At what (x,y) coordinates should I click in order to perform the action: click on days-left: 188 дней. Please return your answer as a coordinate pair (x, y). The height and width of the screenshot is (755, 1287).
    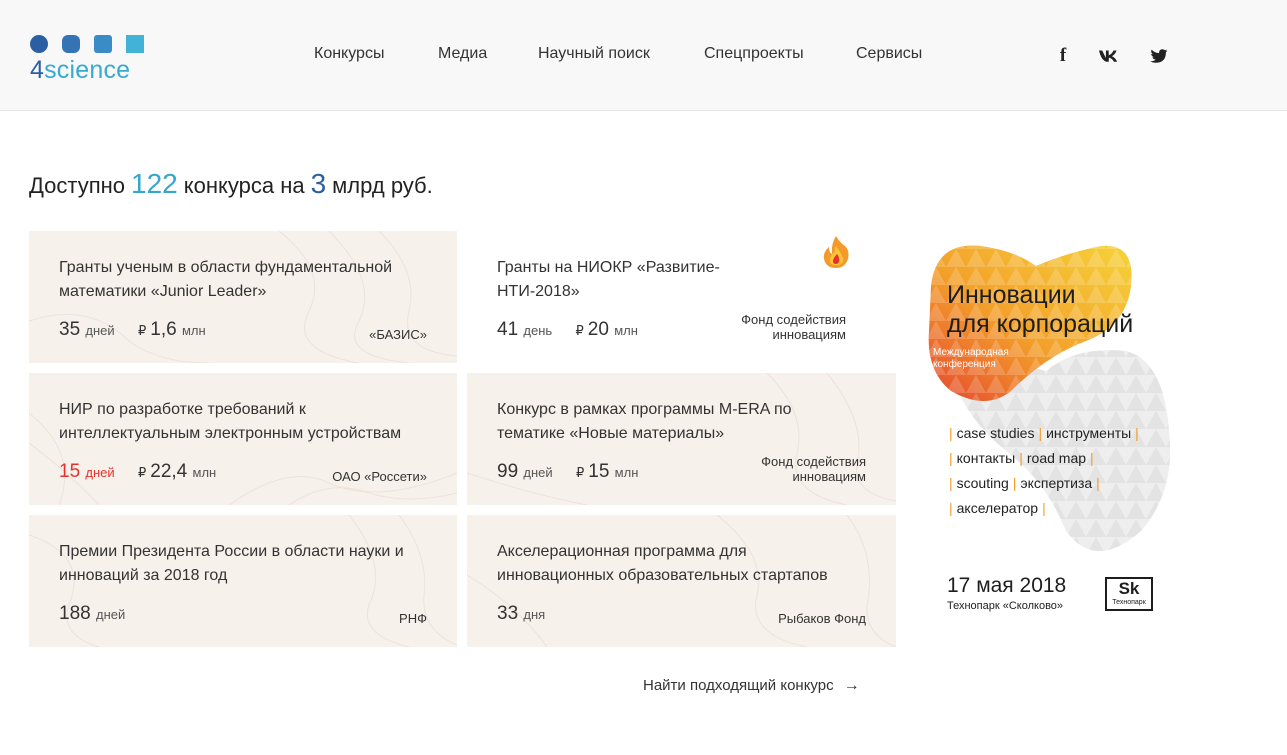
    Looking at the image, I should click on (92, 613).